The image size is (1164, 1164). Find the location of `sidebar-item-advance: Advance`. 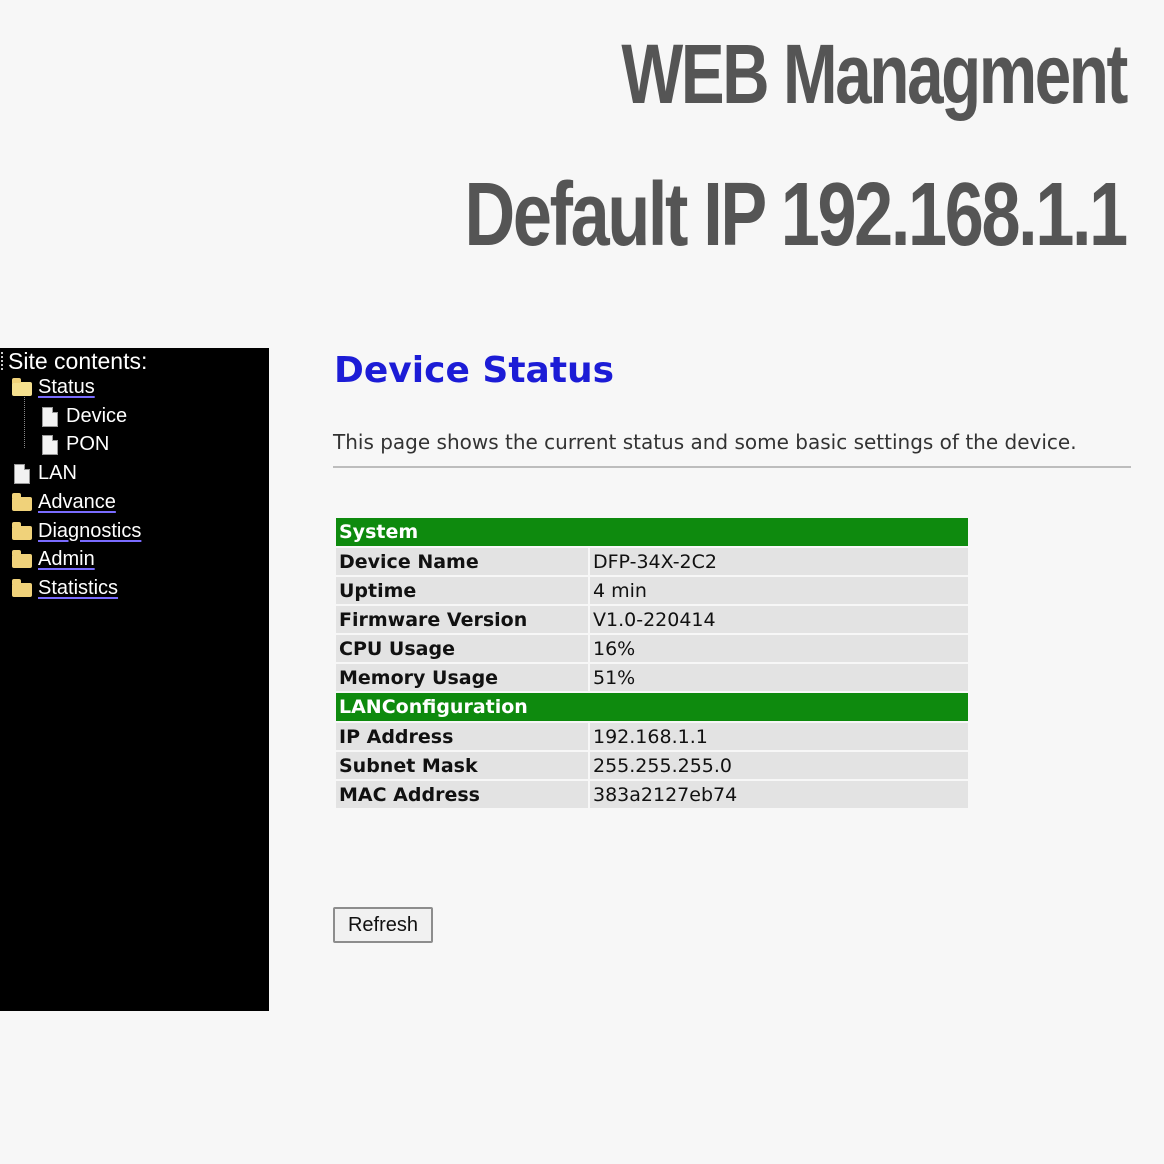

sidebar-item-advance: Advance is located at coordinates (64, 502).